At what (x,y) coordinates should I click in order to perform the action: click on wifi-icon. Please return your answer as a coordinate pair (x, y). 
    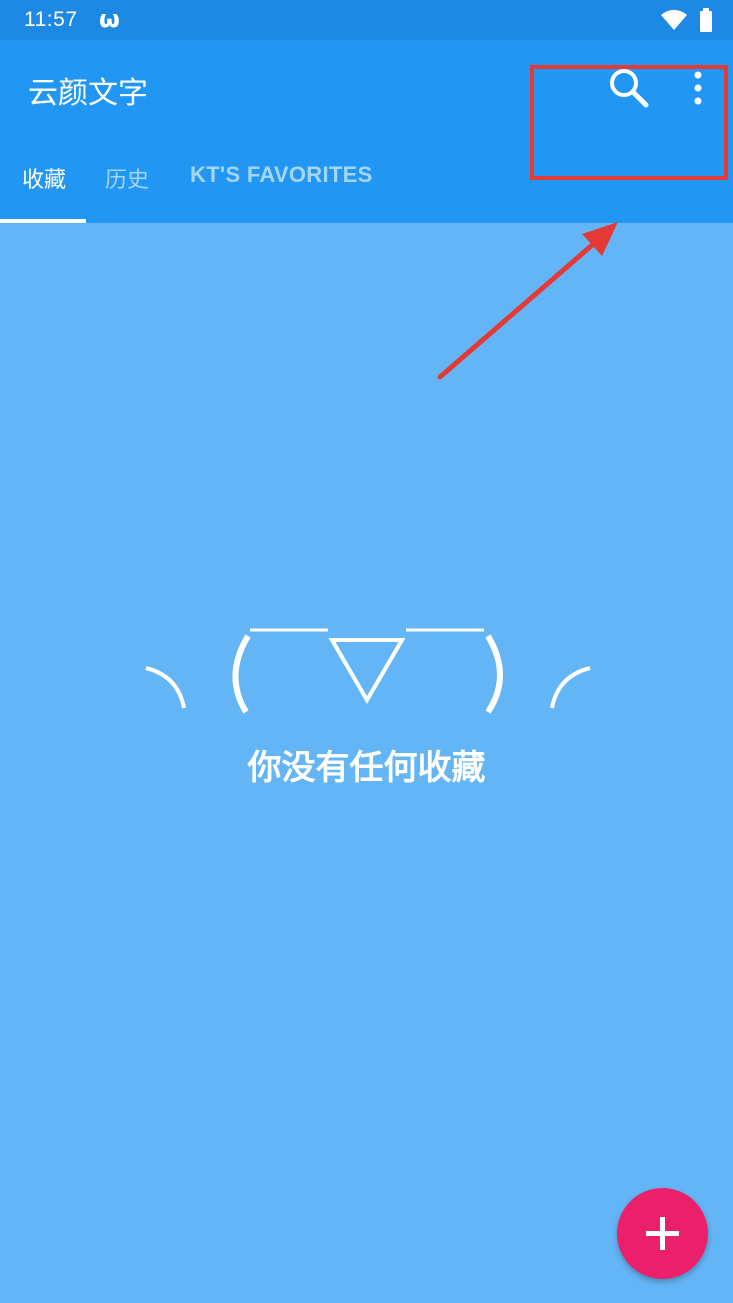
    Looking at the image, I should click on (674, 19).